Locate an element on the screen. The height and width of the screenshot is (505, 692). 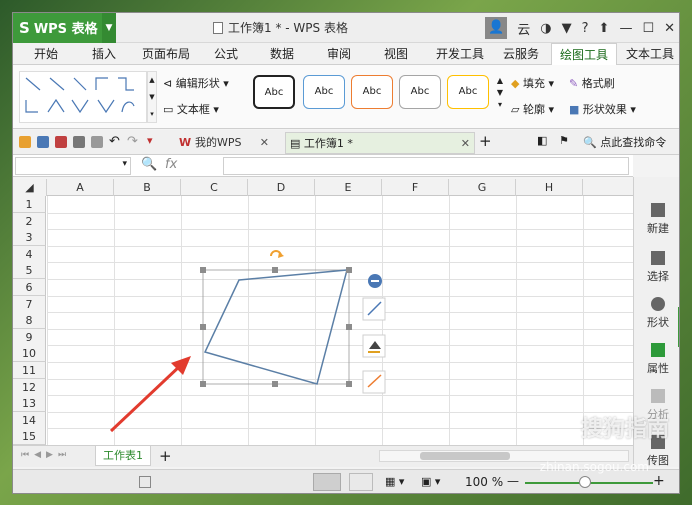
style-gallery-more: ▲ ▼ ▾ is located at coordinates (500, 93).